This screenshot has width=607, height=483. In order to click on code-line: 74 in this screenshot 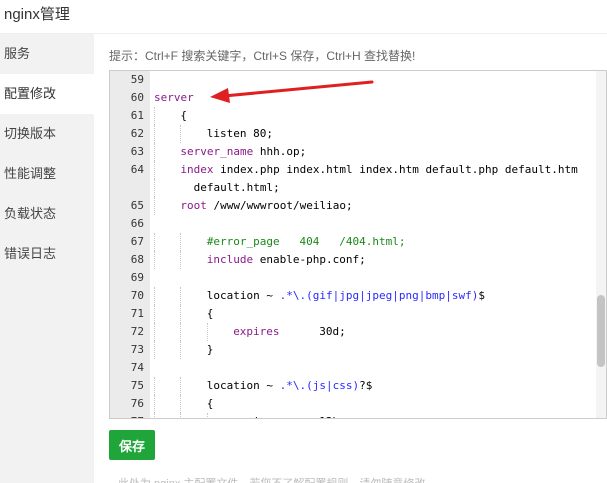, I will do `click(358, 368)`.